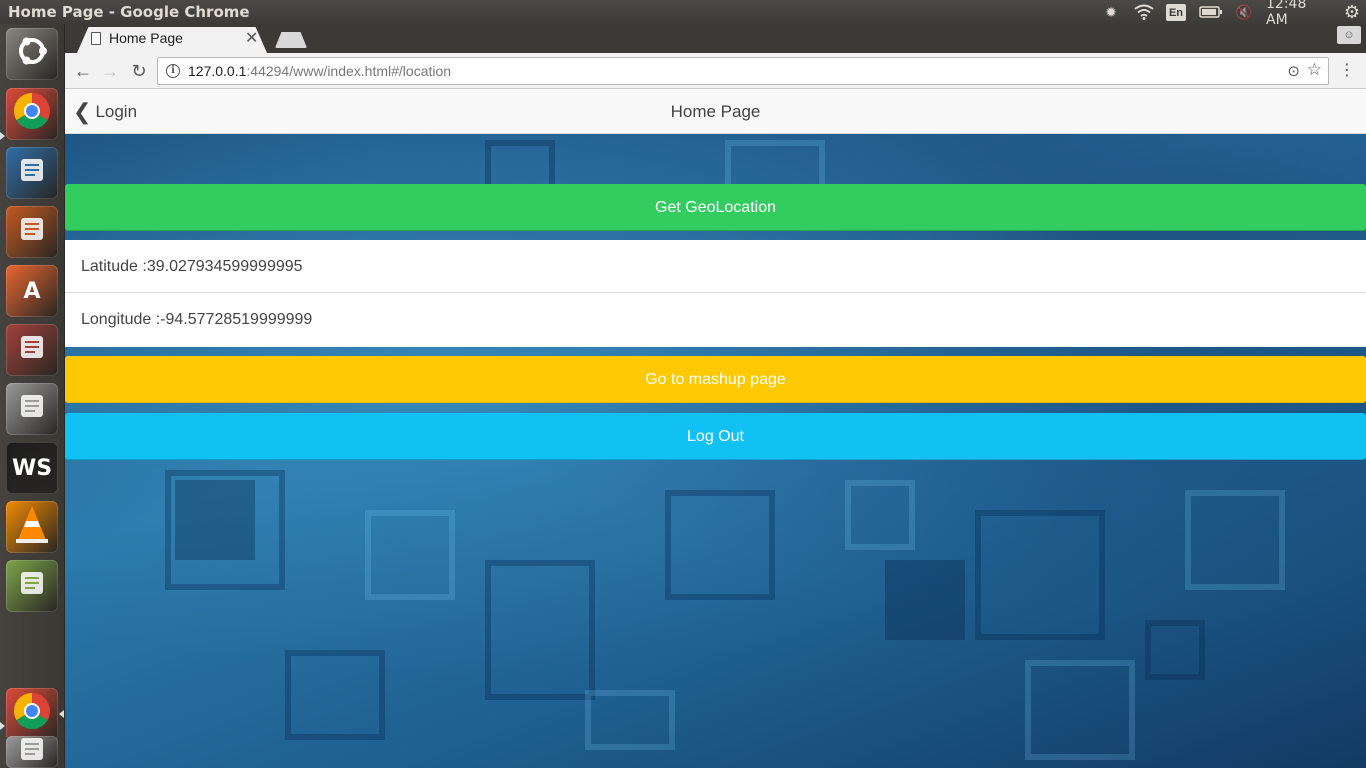 This screenshot has height=768, width=1366. Describe the element at coordinates (1111, 12) in the screenshot. I see `network-sync-icon: ✹` at that location.